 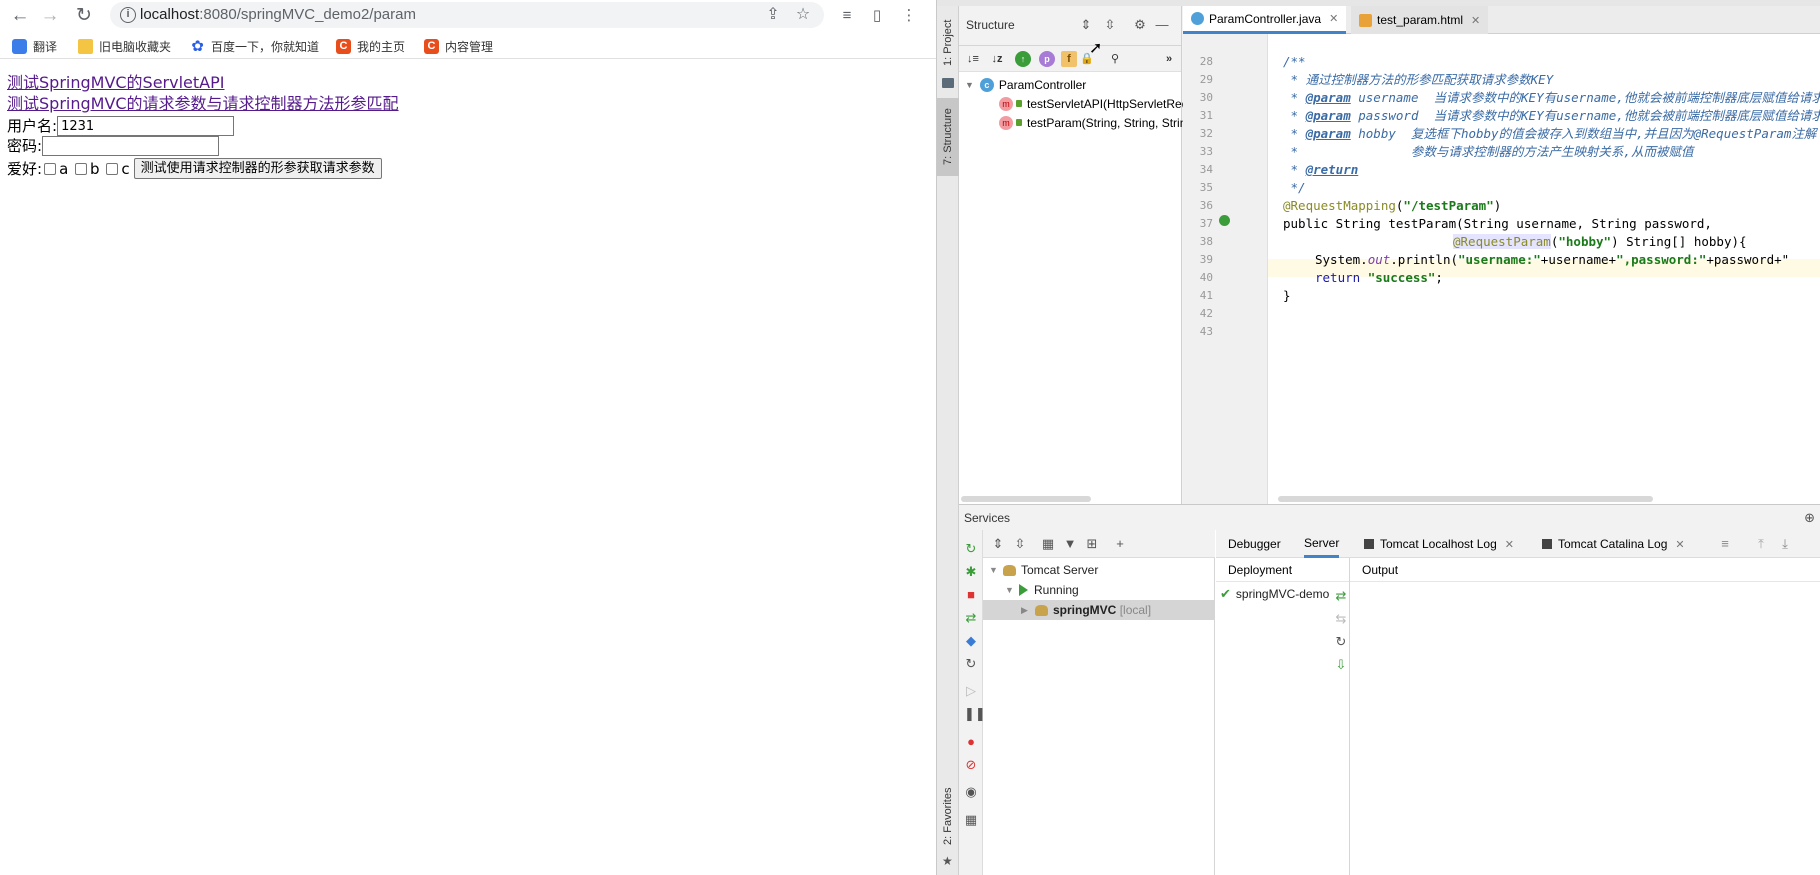 I want to click on username-input, so click(x=146, y=126).